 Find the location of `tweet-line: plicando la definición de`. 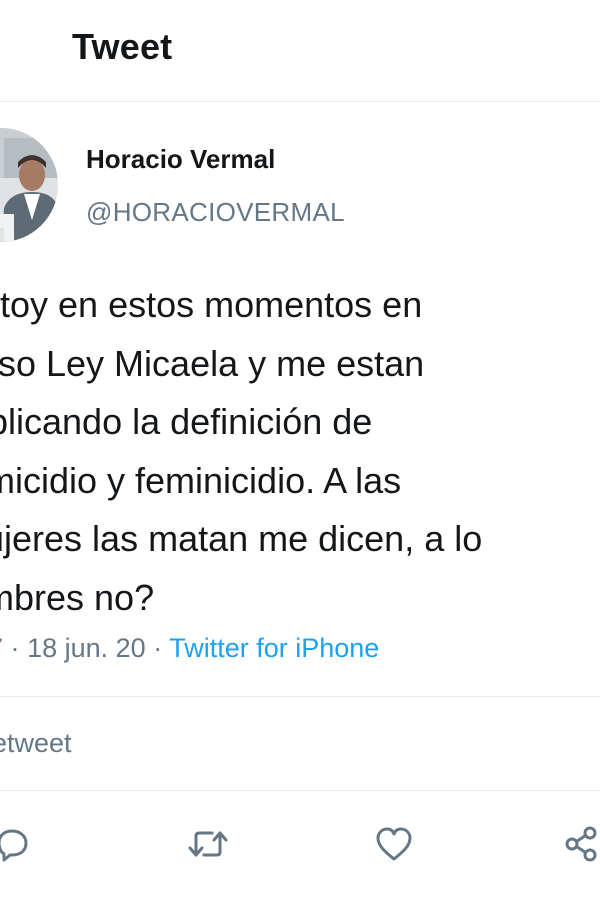

tweet-line: plicando la definición de is located at coordinates (186, 421).